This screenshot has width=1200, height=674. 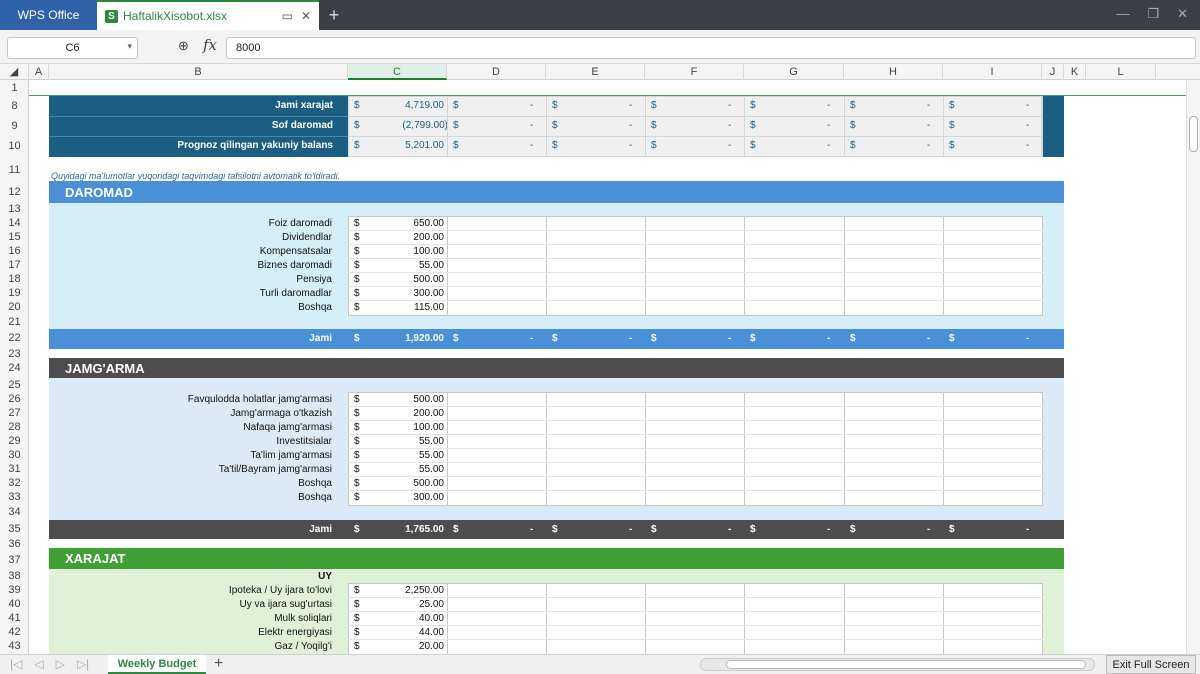 I want to click on column-header-a: A, so click(x=39, y=72).